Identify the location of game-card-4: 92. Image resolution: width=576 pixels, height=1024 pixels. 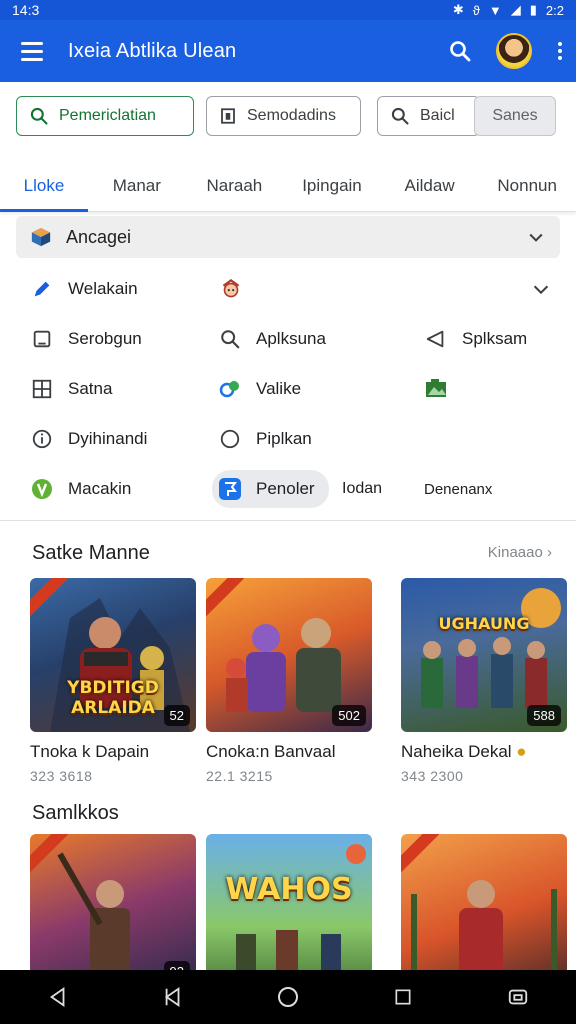
(113, 902).